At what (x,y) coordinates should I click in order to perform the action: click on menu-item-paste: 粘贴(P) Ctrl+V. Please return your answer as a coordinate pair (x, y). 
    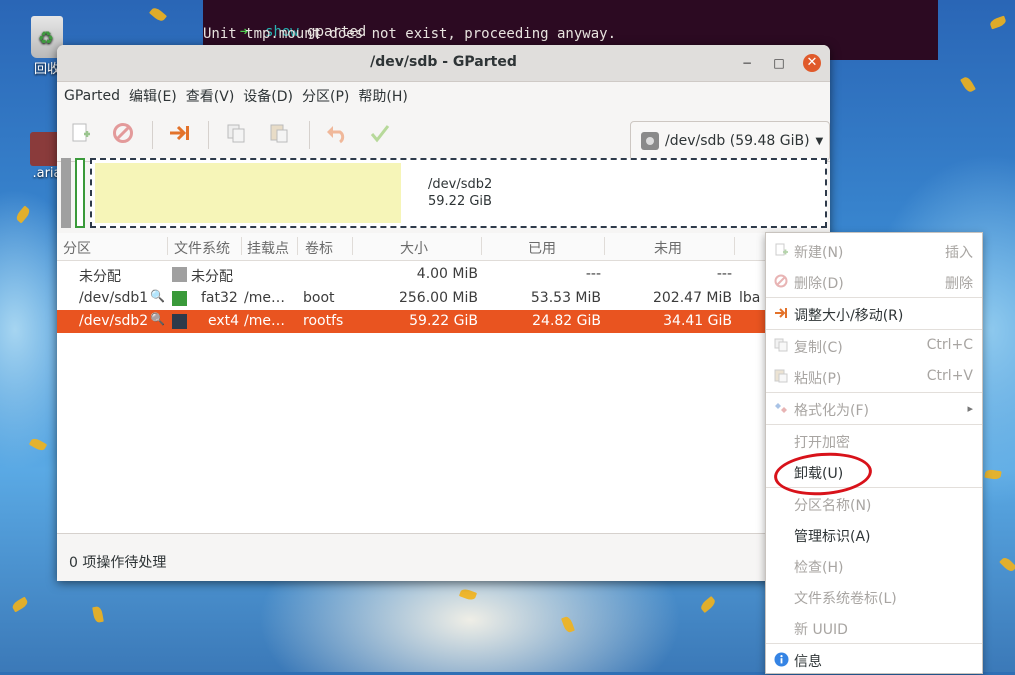
    Looking at the image, I should click on (874, 376).